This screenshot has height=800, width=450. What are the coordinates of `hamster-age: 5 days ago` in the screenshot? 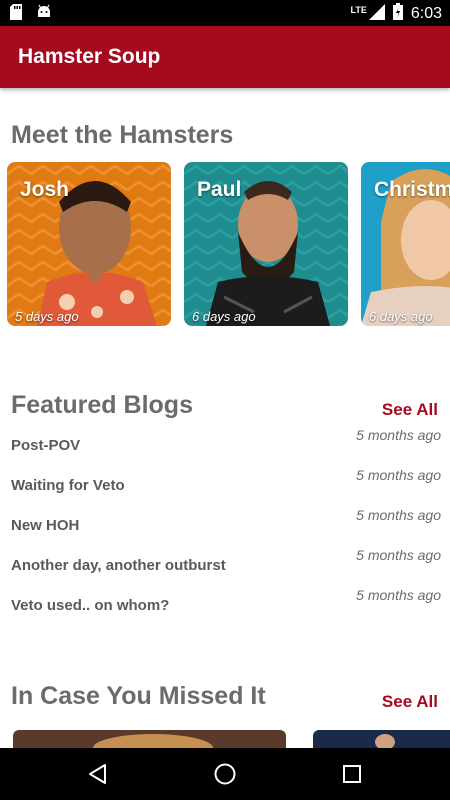 It's located at (47, 316).